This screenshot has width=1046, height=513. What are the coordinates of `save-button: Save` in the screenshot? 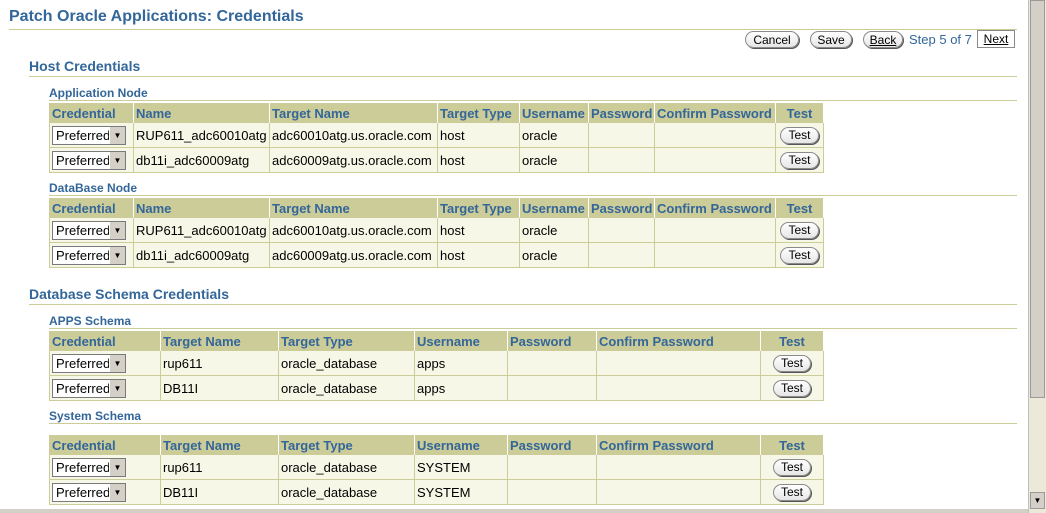 It's located at (831, 39).